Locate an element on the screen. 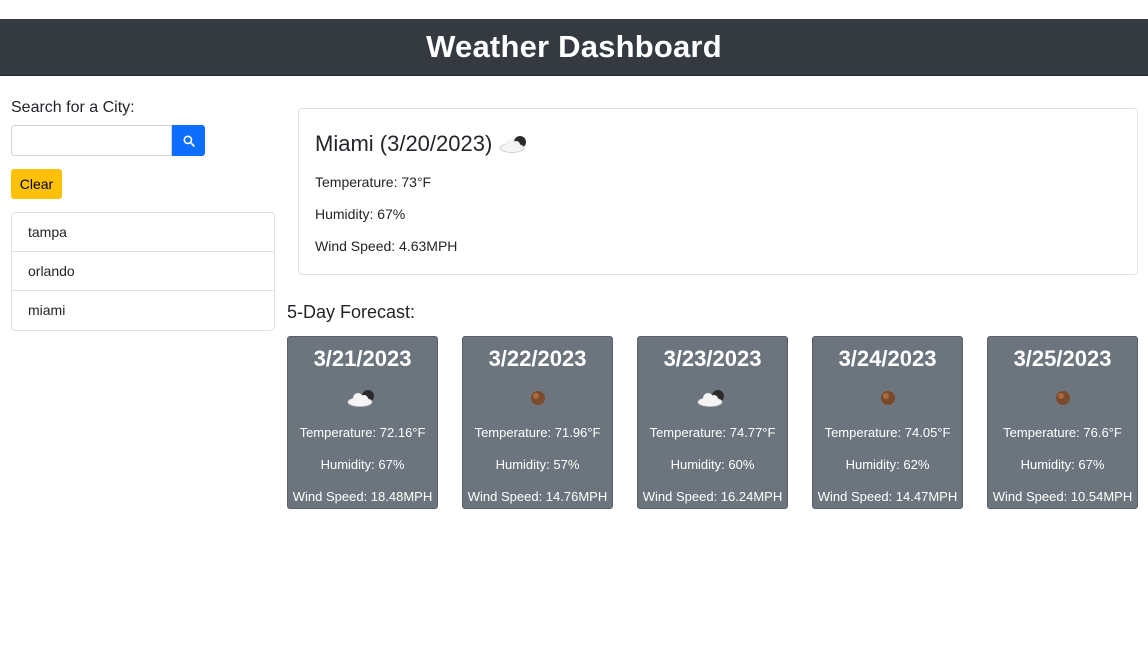 This screenshot has height=646, width=1148. search-label: Search for a City: is located at coordinates (73, 107).